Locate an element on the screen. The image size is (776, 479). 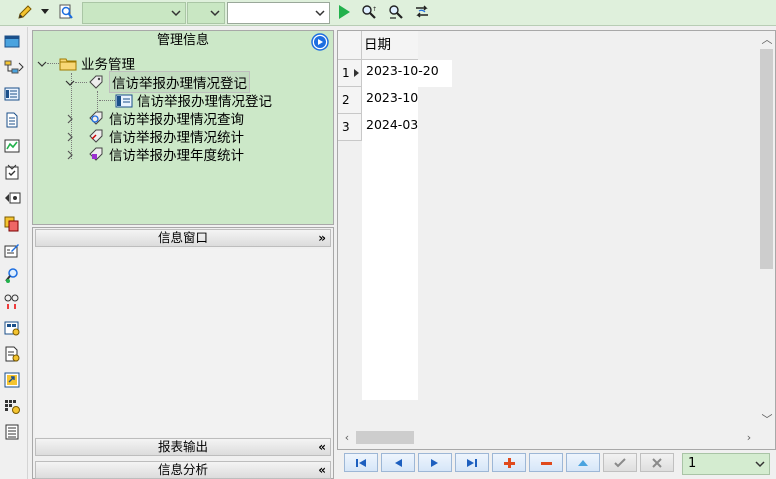
magnifier-doc-icon is located at coordinates (66, 12).